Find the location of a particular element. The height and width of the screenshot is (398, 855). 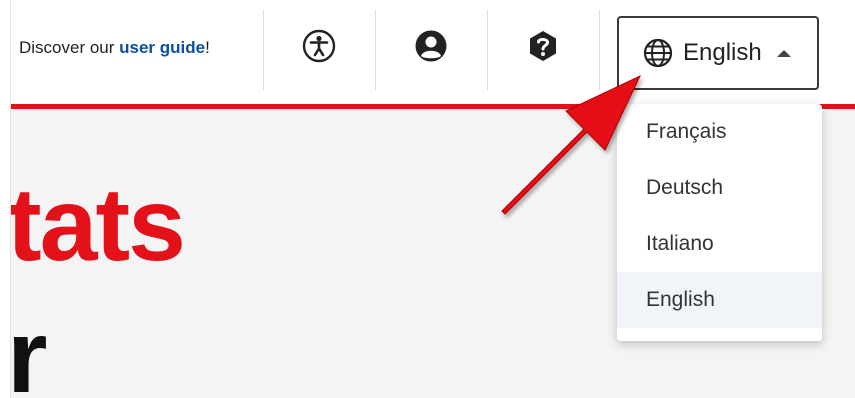

user-account-icon is located at coordinates (431, 46).